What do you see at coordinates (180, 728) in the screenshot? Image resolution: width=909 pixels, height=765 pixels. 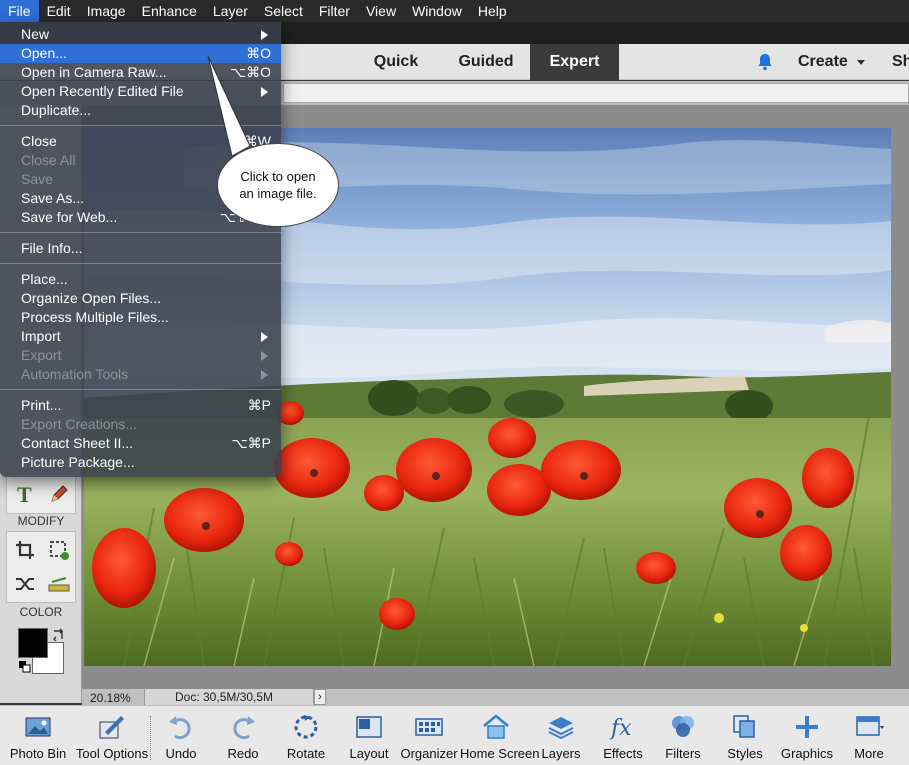 I see `undo-icon` at bounding box center [180, 728].